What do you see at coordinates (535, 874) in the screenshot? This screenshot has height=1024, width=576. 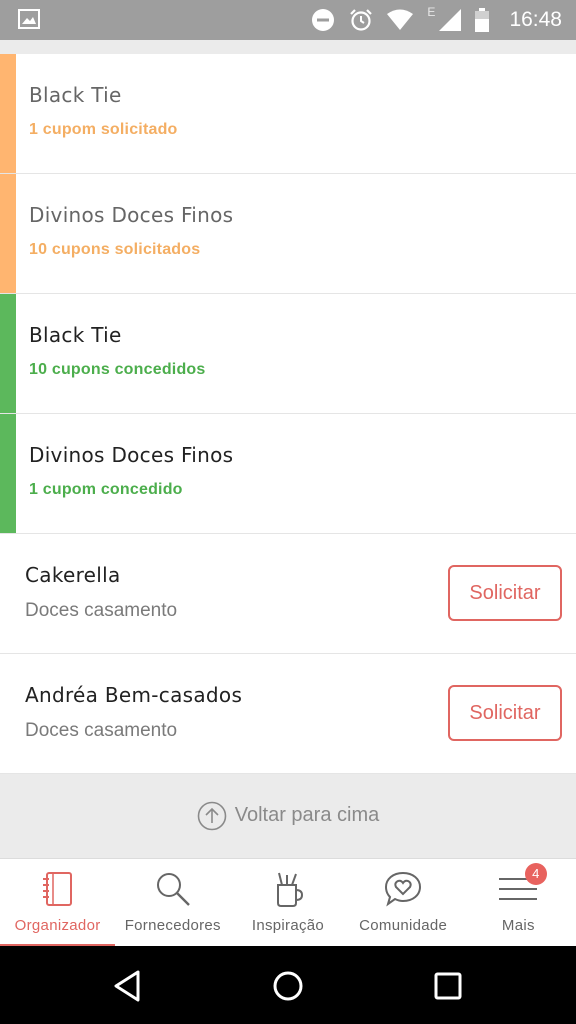 I see `notification-badge: 4` at bounding box center [535, 874].